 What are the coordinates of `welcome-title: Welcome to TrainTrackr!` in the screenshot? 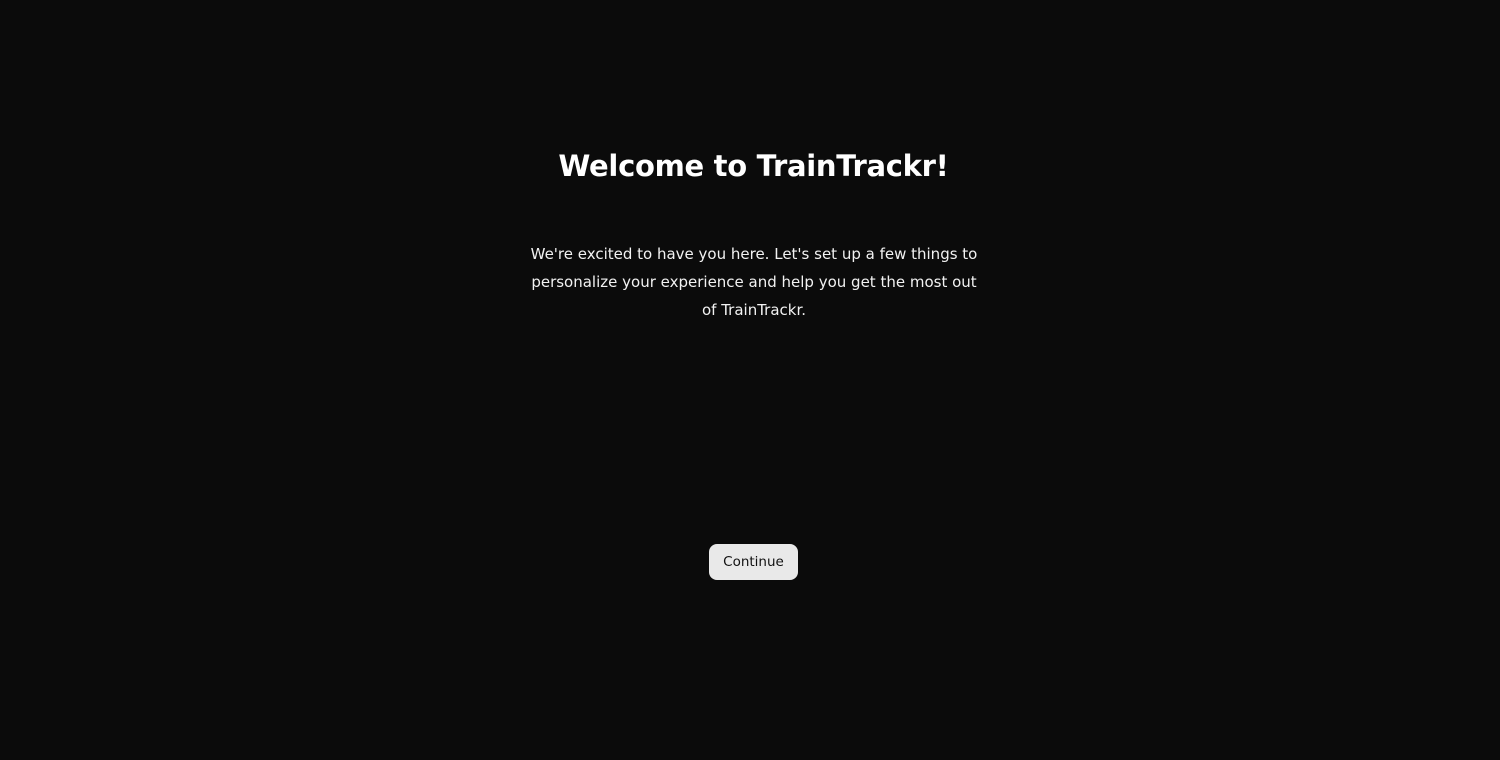 It's located at (753, 166).